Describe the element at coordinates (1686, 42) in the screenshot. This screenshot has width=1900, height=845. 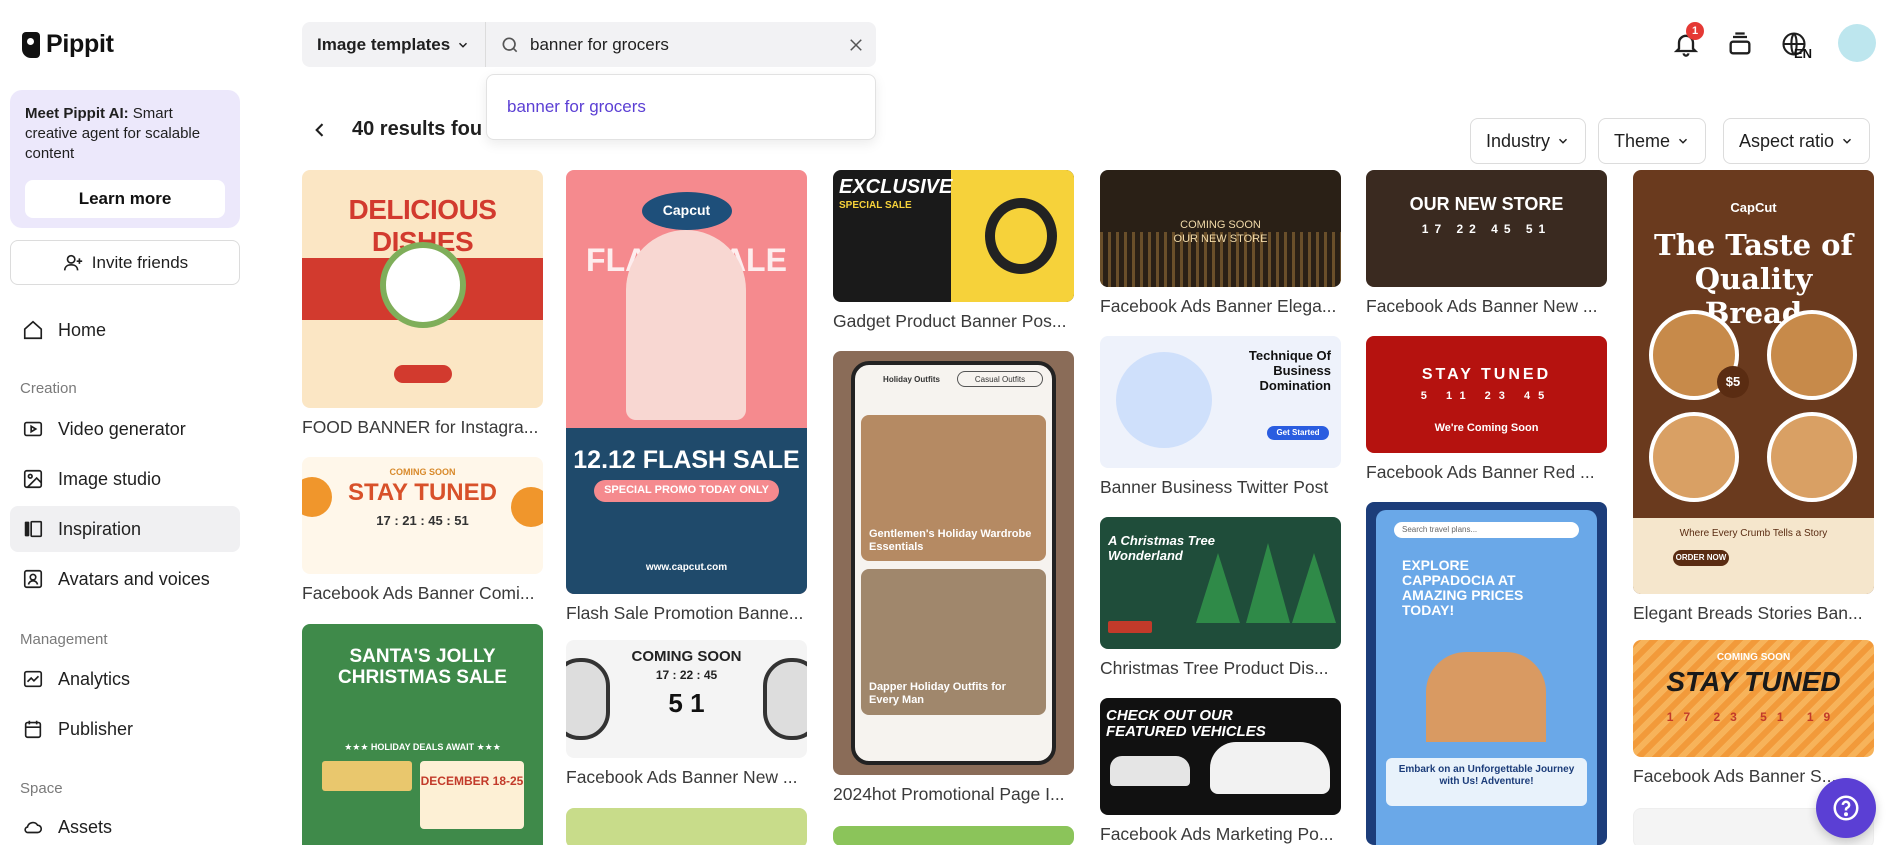
I see `notifications-button: 1` at that location.